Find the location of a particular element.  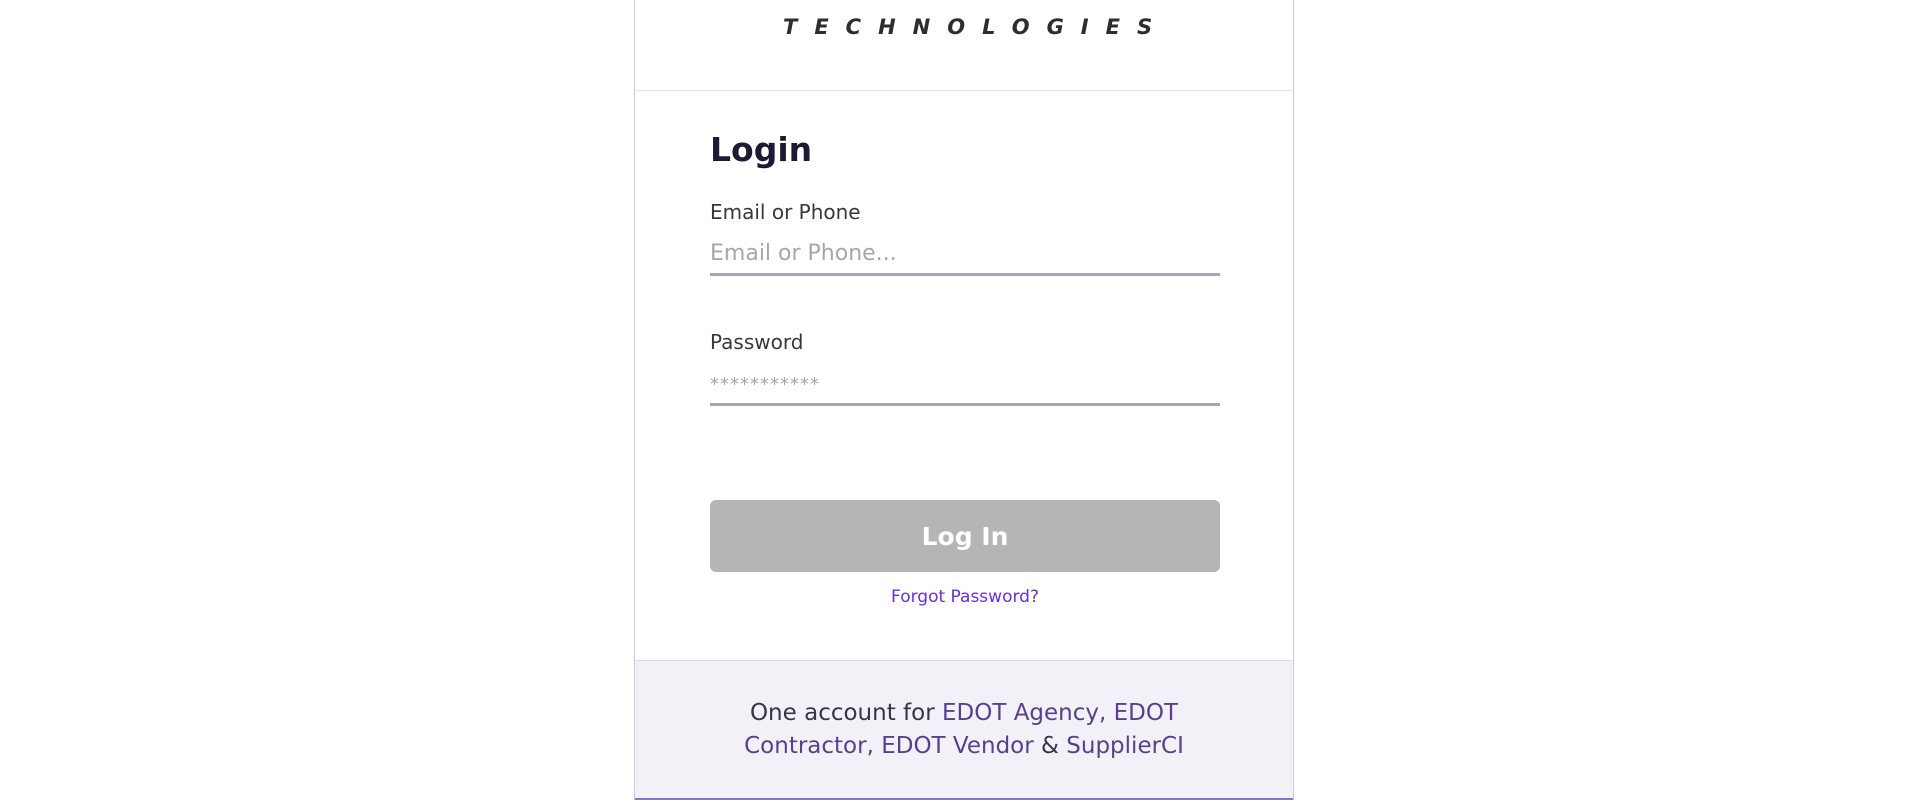

footer-prefix: One account for is located at coordinates (845, 713).